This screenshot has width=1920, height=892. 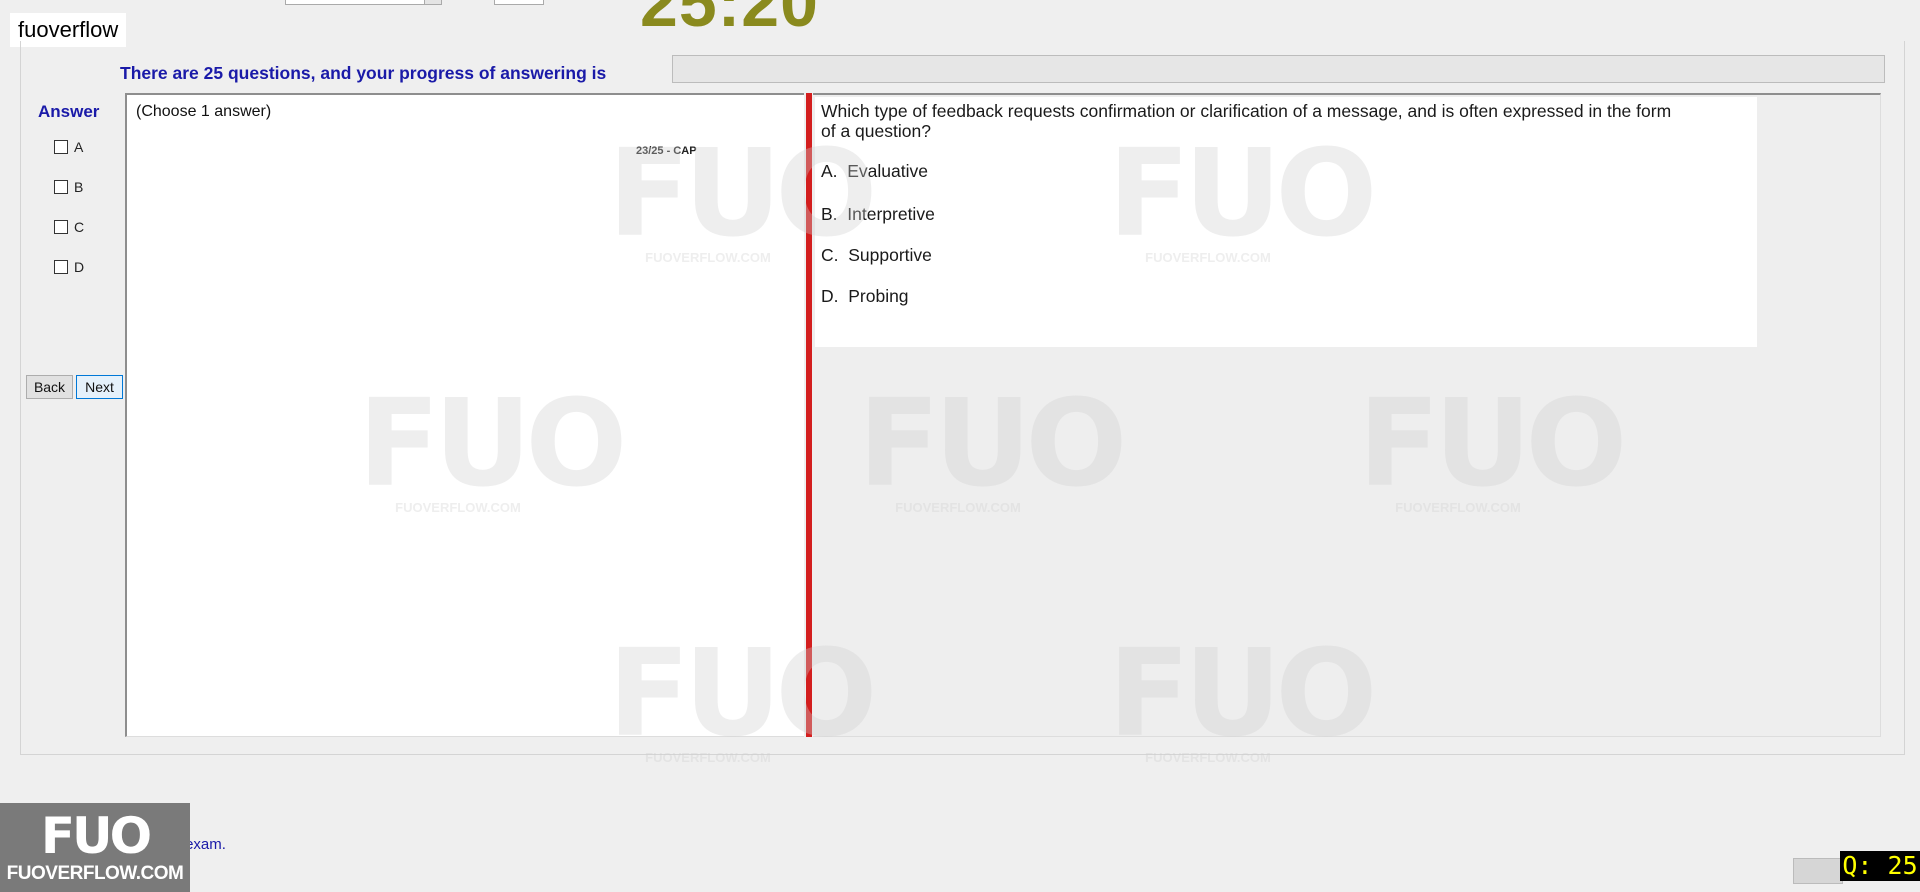 I want to click on exam-timer: 25:20, so click(x=729, y=20).